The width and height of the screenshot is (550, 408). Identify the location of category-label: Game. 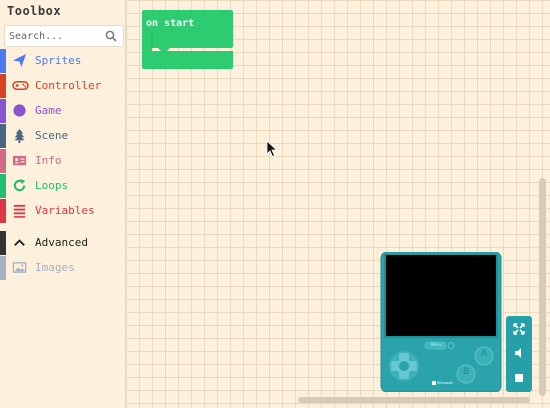
(48, 110).